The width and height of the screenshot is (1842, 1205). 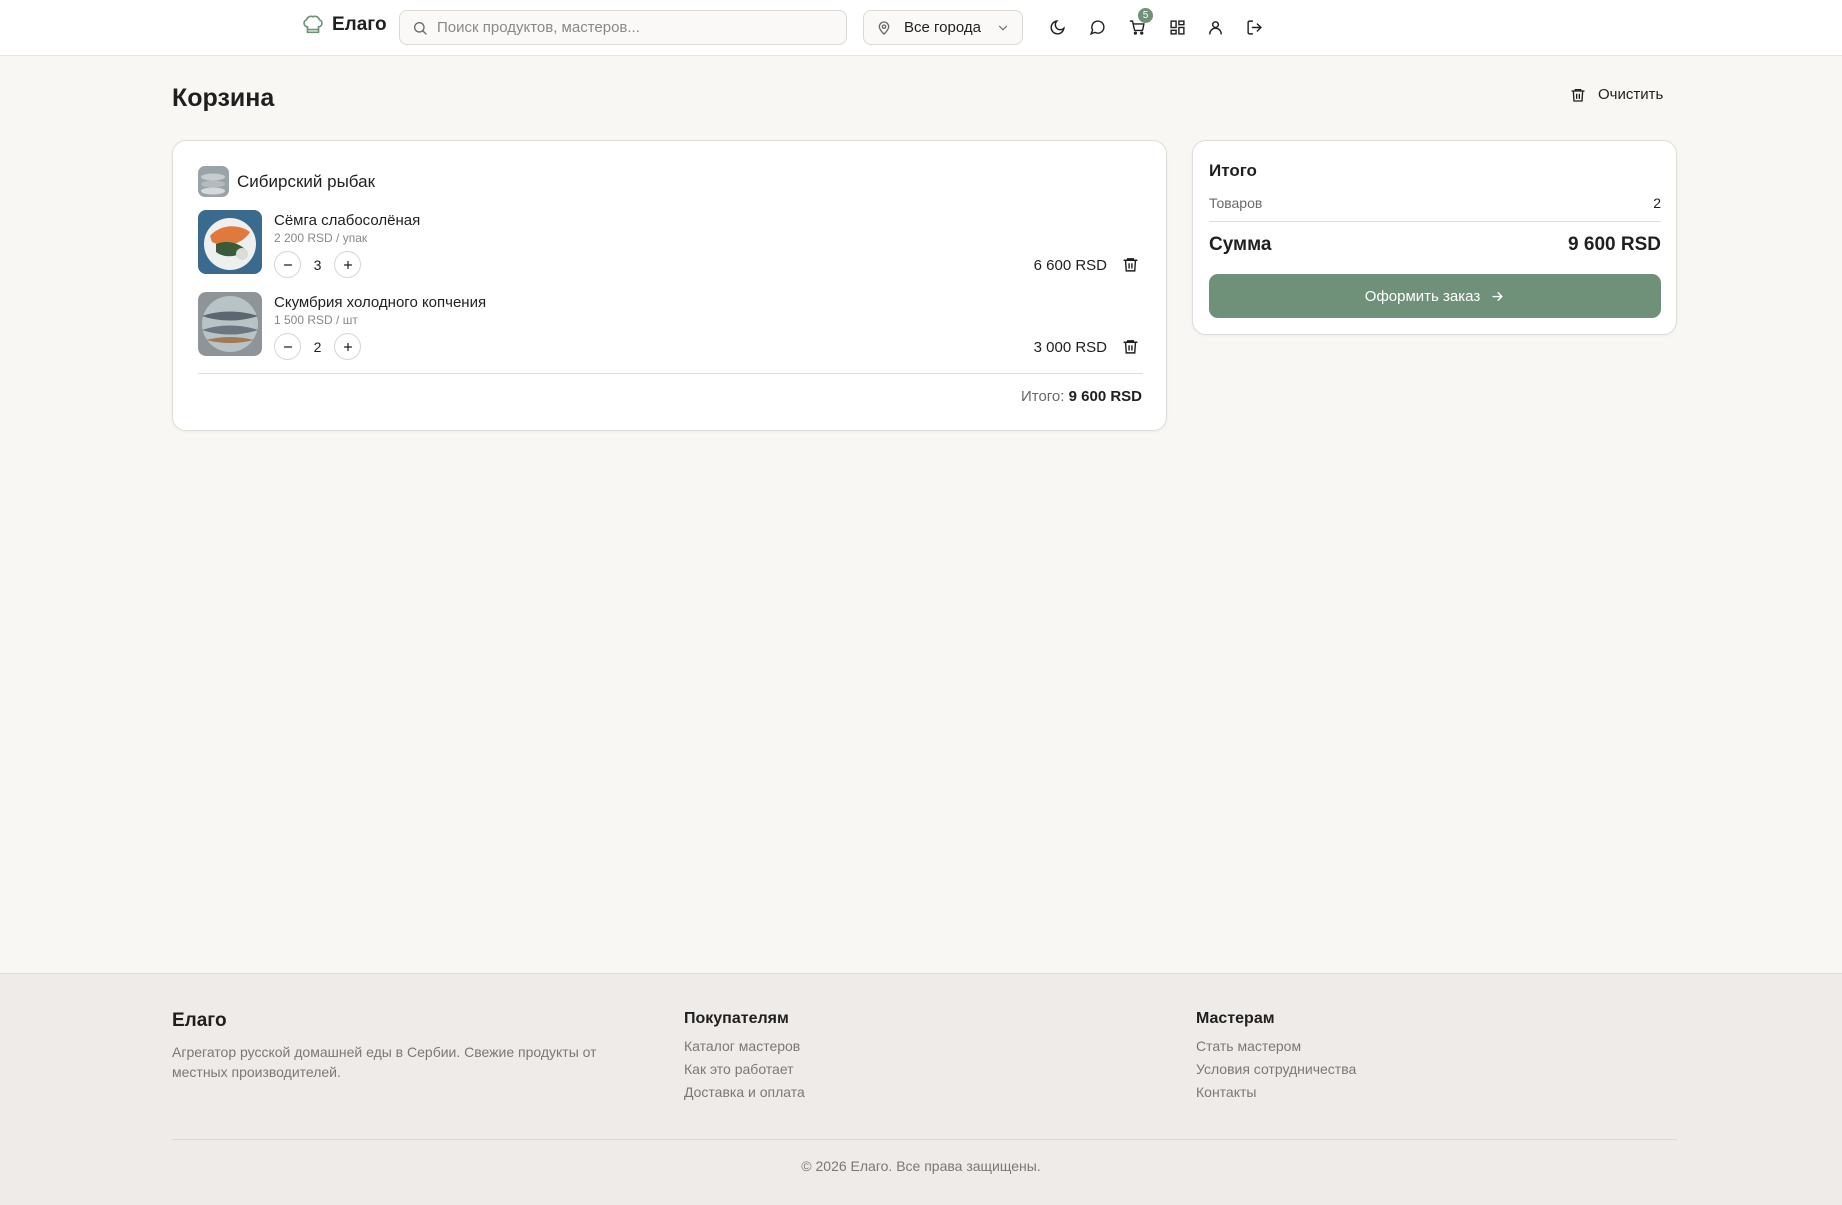 I want to click on summary-items-label: Товаров, so click(x=1236, y=203).